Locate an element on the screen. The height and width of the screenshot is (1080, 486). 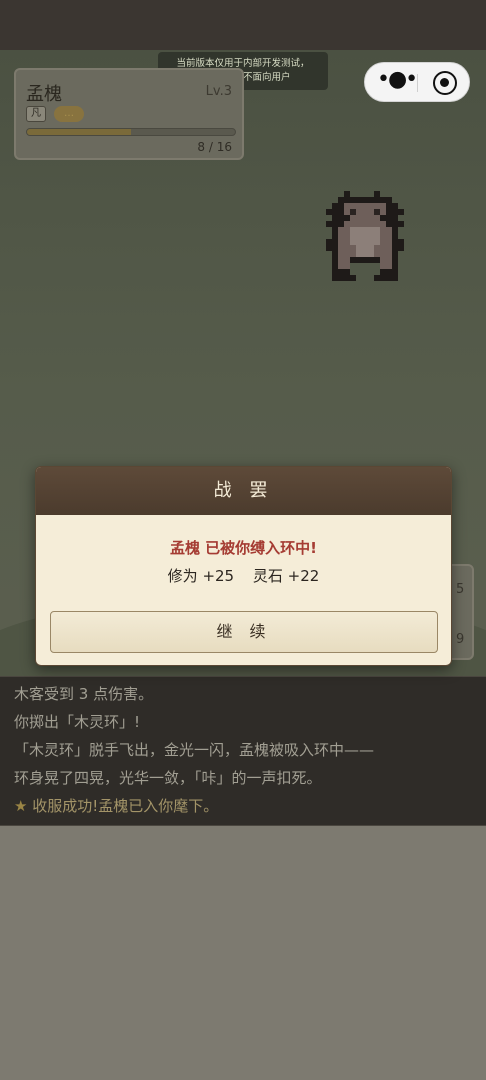
log-success-text: 收服成功!孟槐已入你麾下。 is located at coordinates (125, 806).